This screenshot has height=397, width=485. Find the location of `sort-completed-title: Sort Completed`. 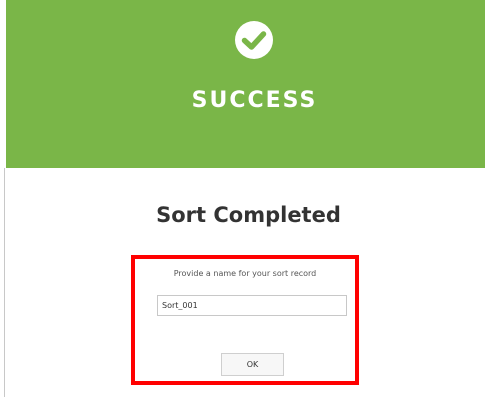

sort-completed-title: Sort Completed is located at coordinates (248, 215).